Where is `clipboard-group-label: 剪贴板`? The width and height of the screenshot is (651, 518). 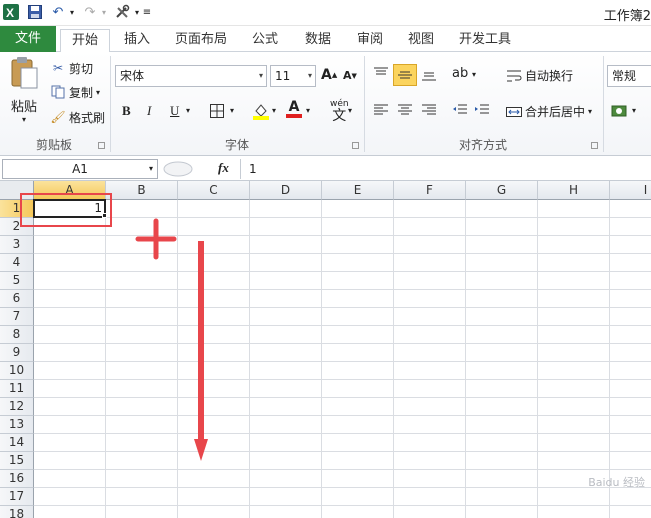
clipboard-group-label: 剪贴板 is located at coordinates (53, 145).